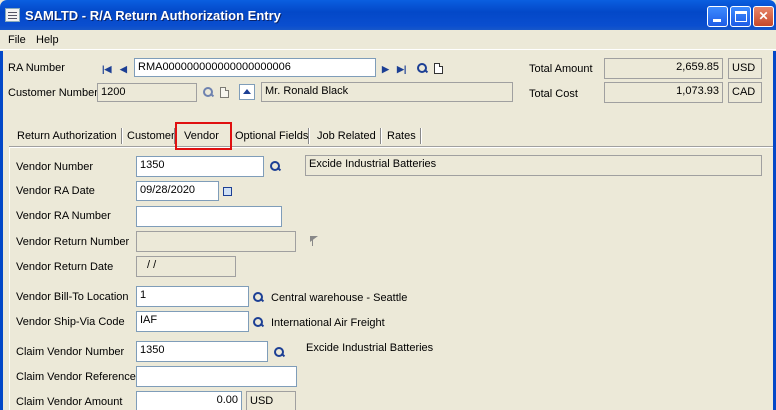 This screenshot has height=410, width=776. What do you see at coordinates (271, 137) in the screenshot?
I see `tab-optional-fields: Optional Fields` at bounding box center [271, 137].